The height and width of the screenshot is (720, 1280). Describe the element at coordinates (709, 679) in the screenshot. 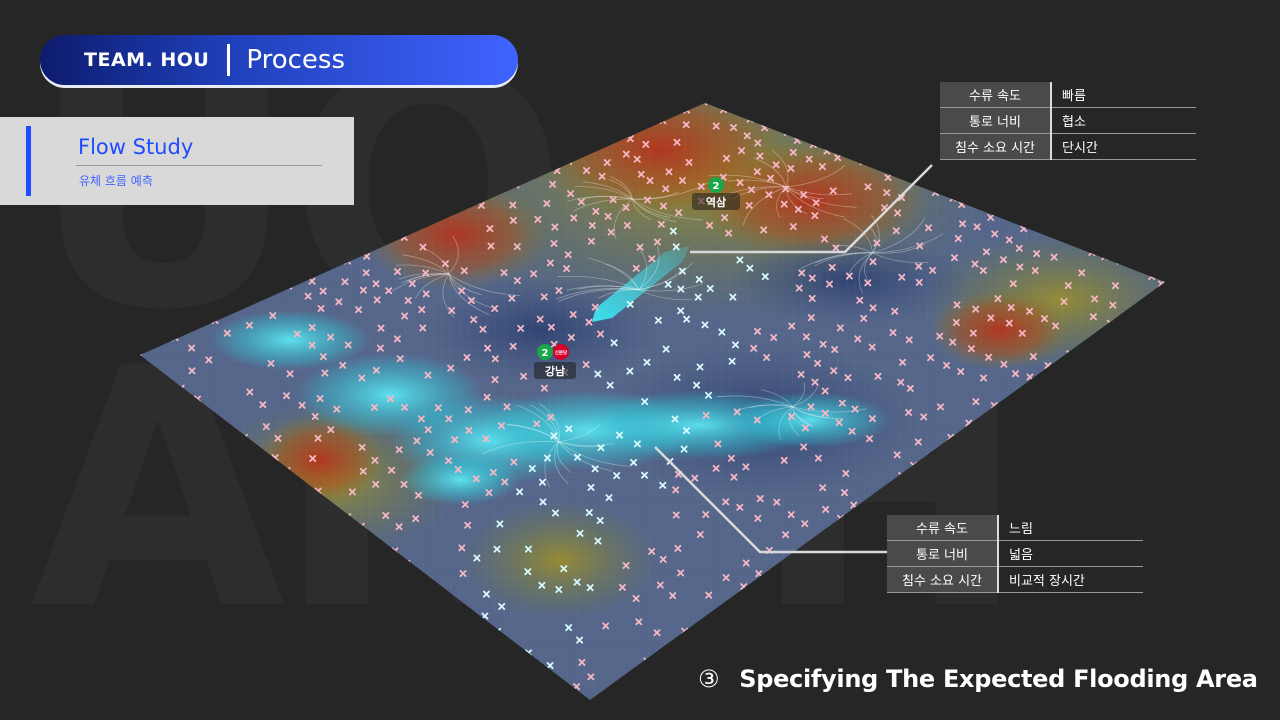

I see `caption-number: ③` at that location.